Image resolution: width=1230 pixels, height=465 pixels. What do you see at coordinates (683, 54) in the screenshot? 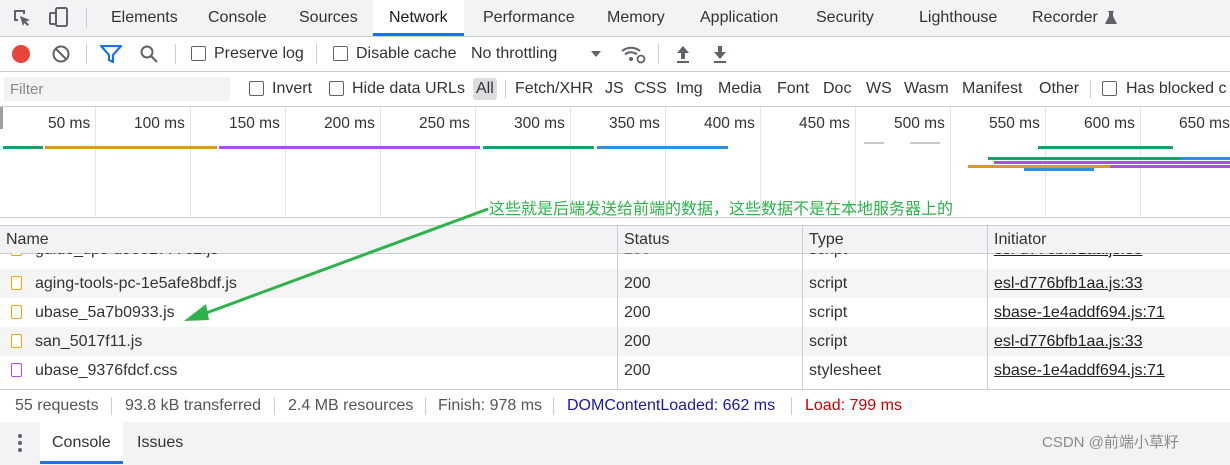
I see `import-har-icon` at bounding box center [683, 54].